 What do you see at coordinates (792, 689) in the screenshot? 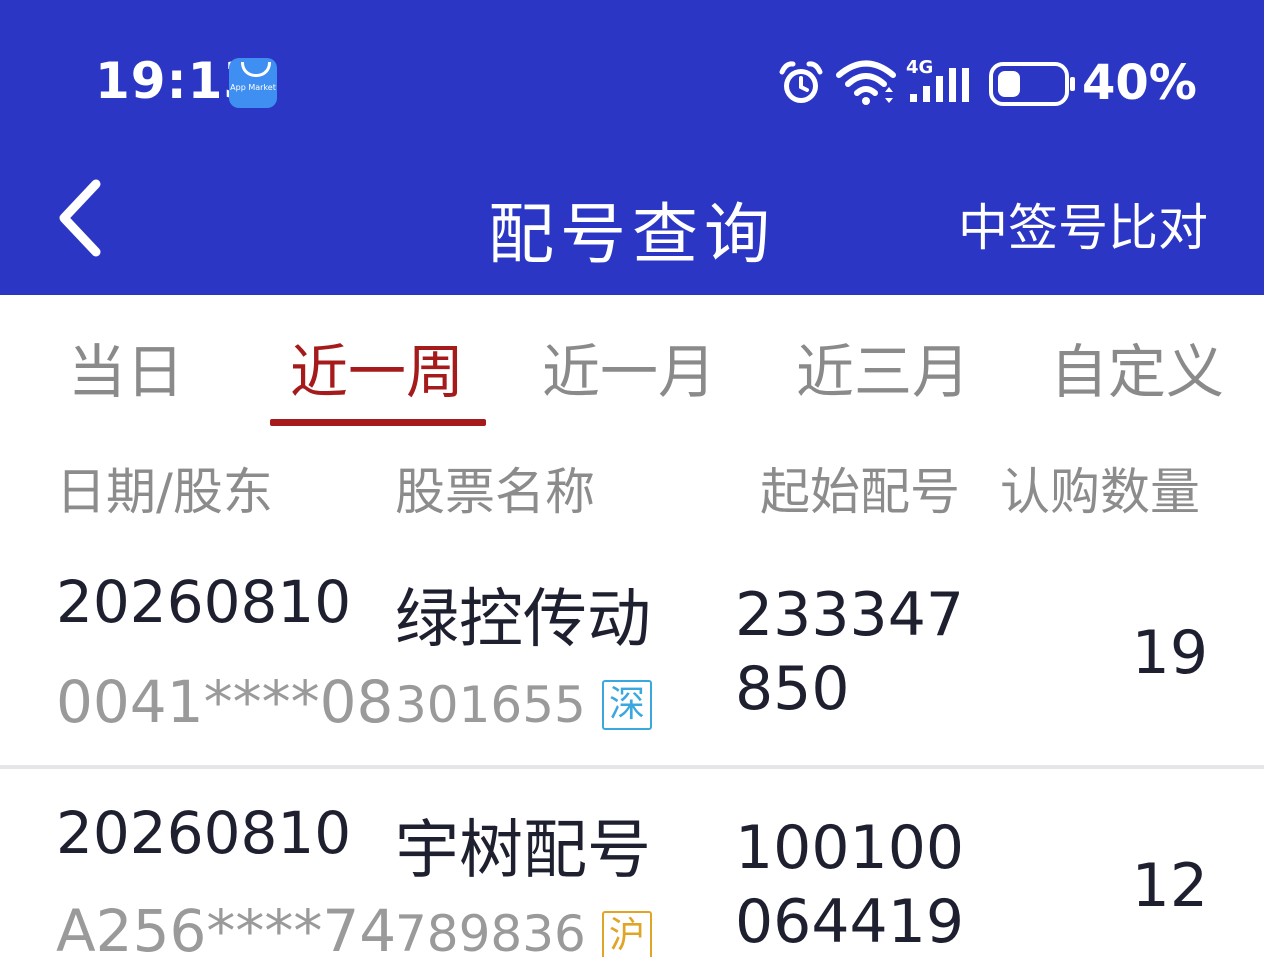
I see `row-start-number-line2: 850` at bounding box center [792, 689].